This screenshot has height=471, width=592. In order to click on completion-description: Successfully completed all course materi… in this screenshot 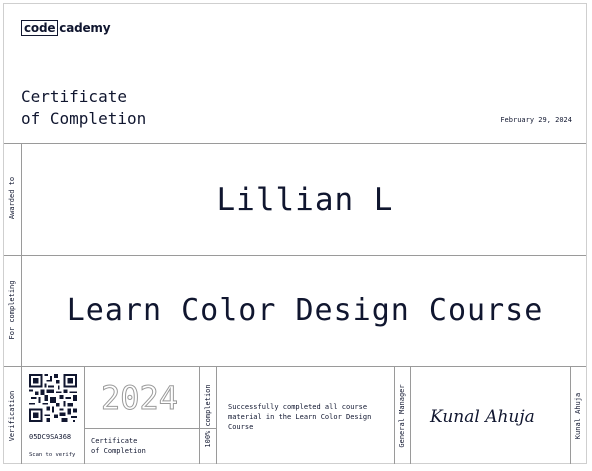, I will do `click(300, 417)`.